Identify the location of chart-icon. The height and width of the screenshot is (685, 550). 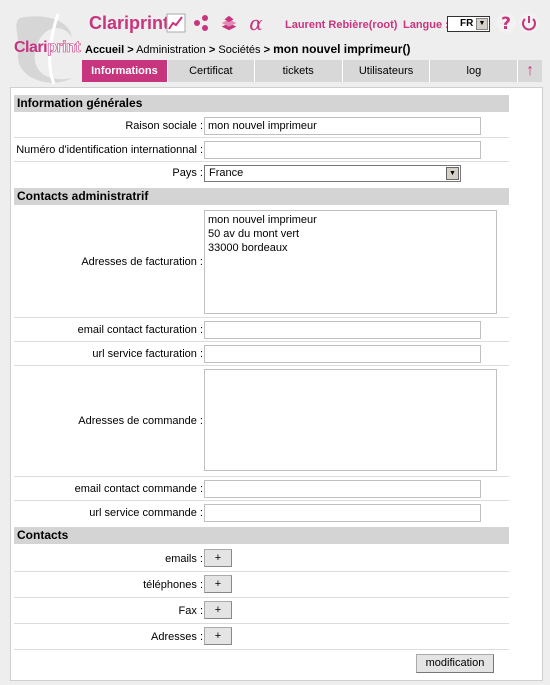
(176, 23).